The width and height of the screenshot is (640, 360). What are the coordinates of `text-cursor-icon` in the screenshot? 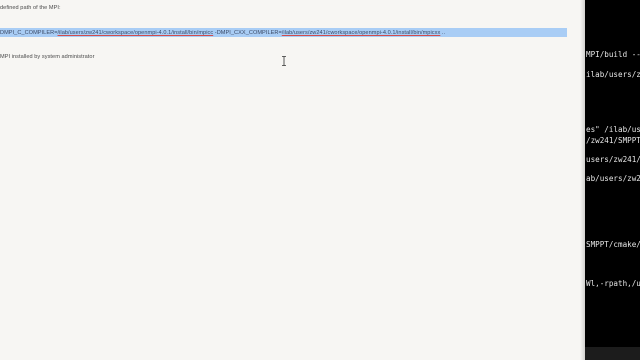 It's located at (284, 61).